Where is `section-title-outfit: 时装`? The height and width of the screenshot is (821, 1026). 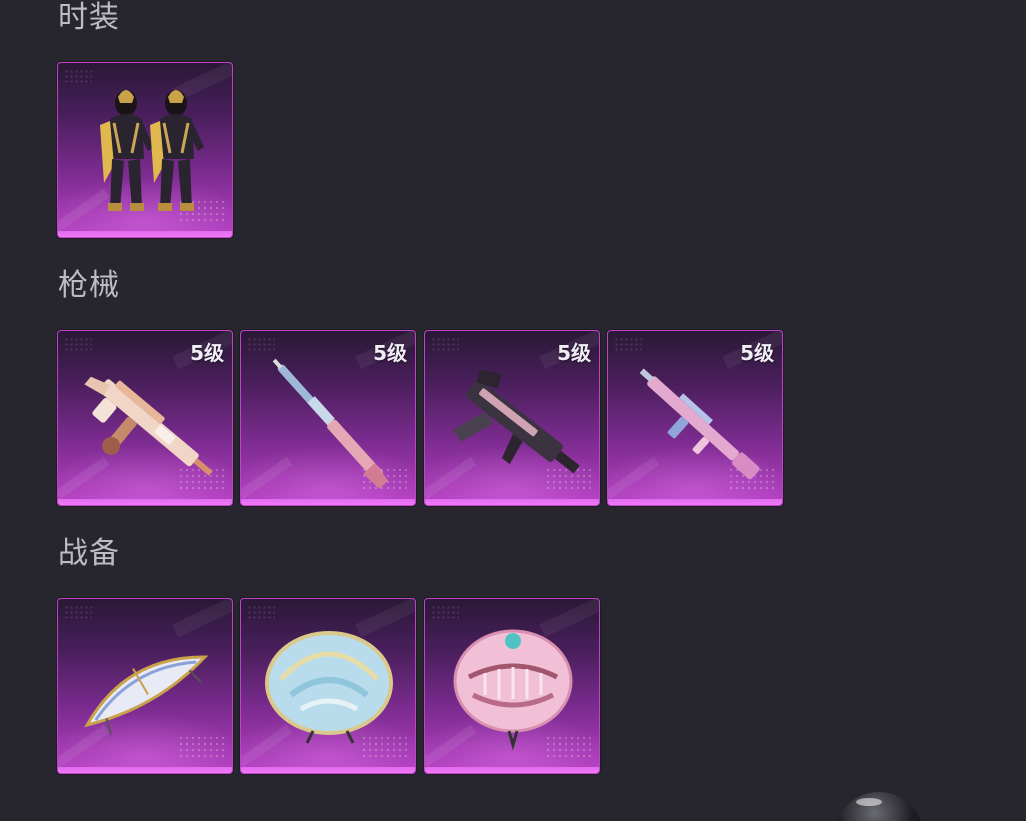
section-title-outfit: 时装 is located at coordinates (89, 17).